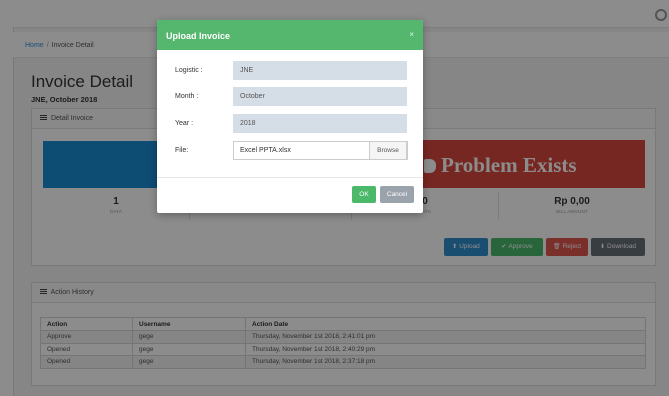  What do you see at coordinates (265, 150) in the screenshot?
I see `file-name: Excel PPTA.xlsx` at bounding box center [265, 150].